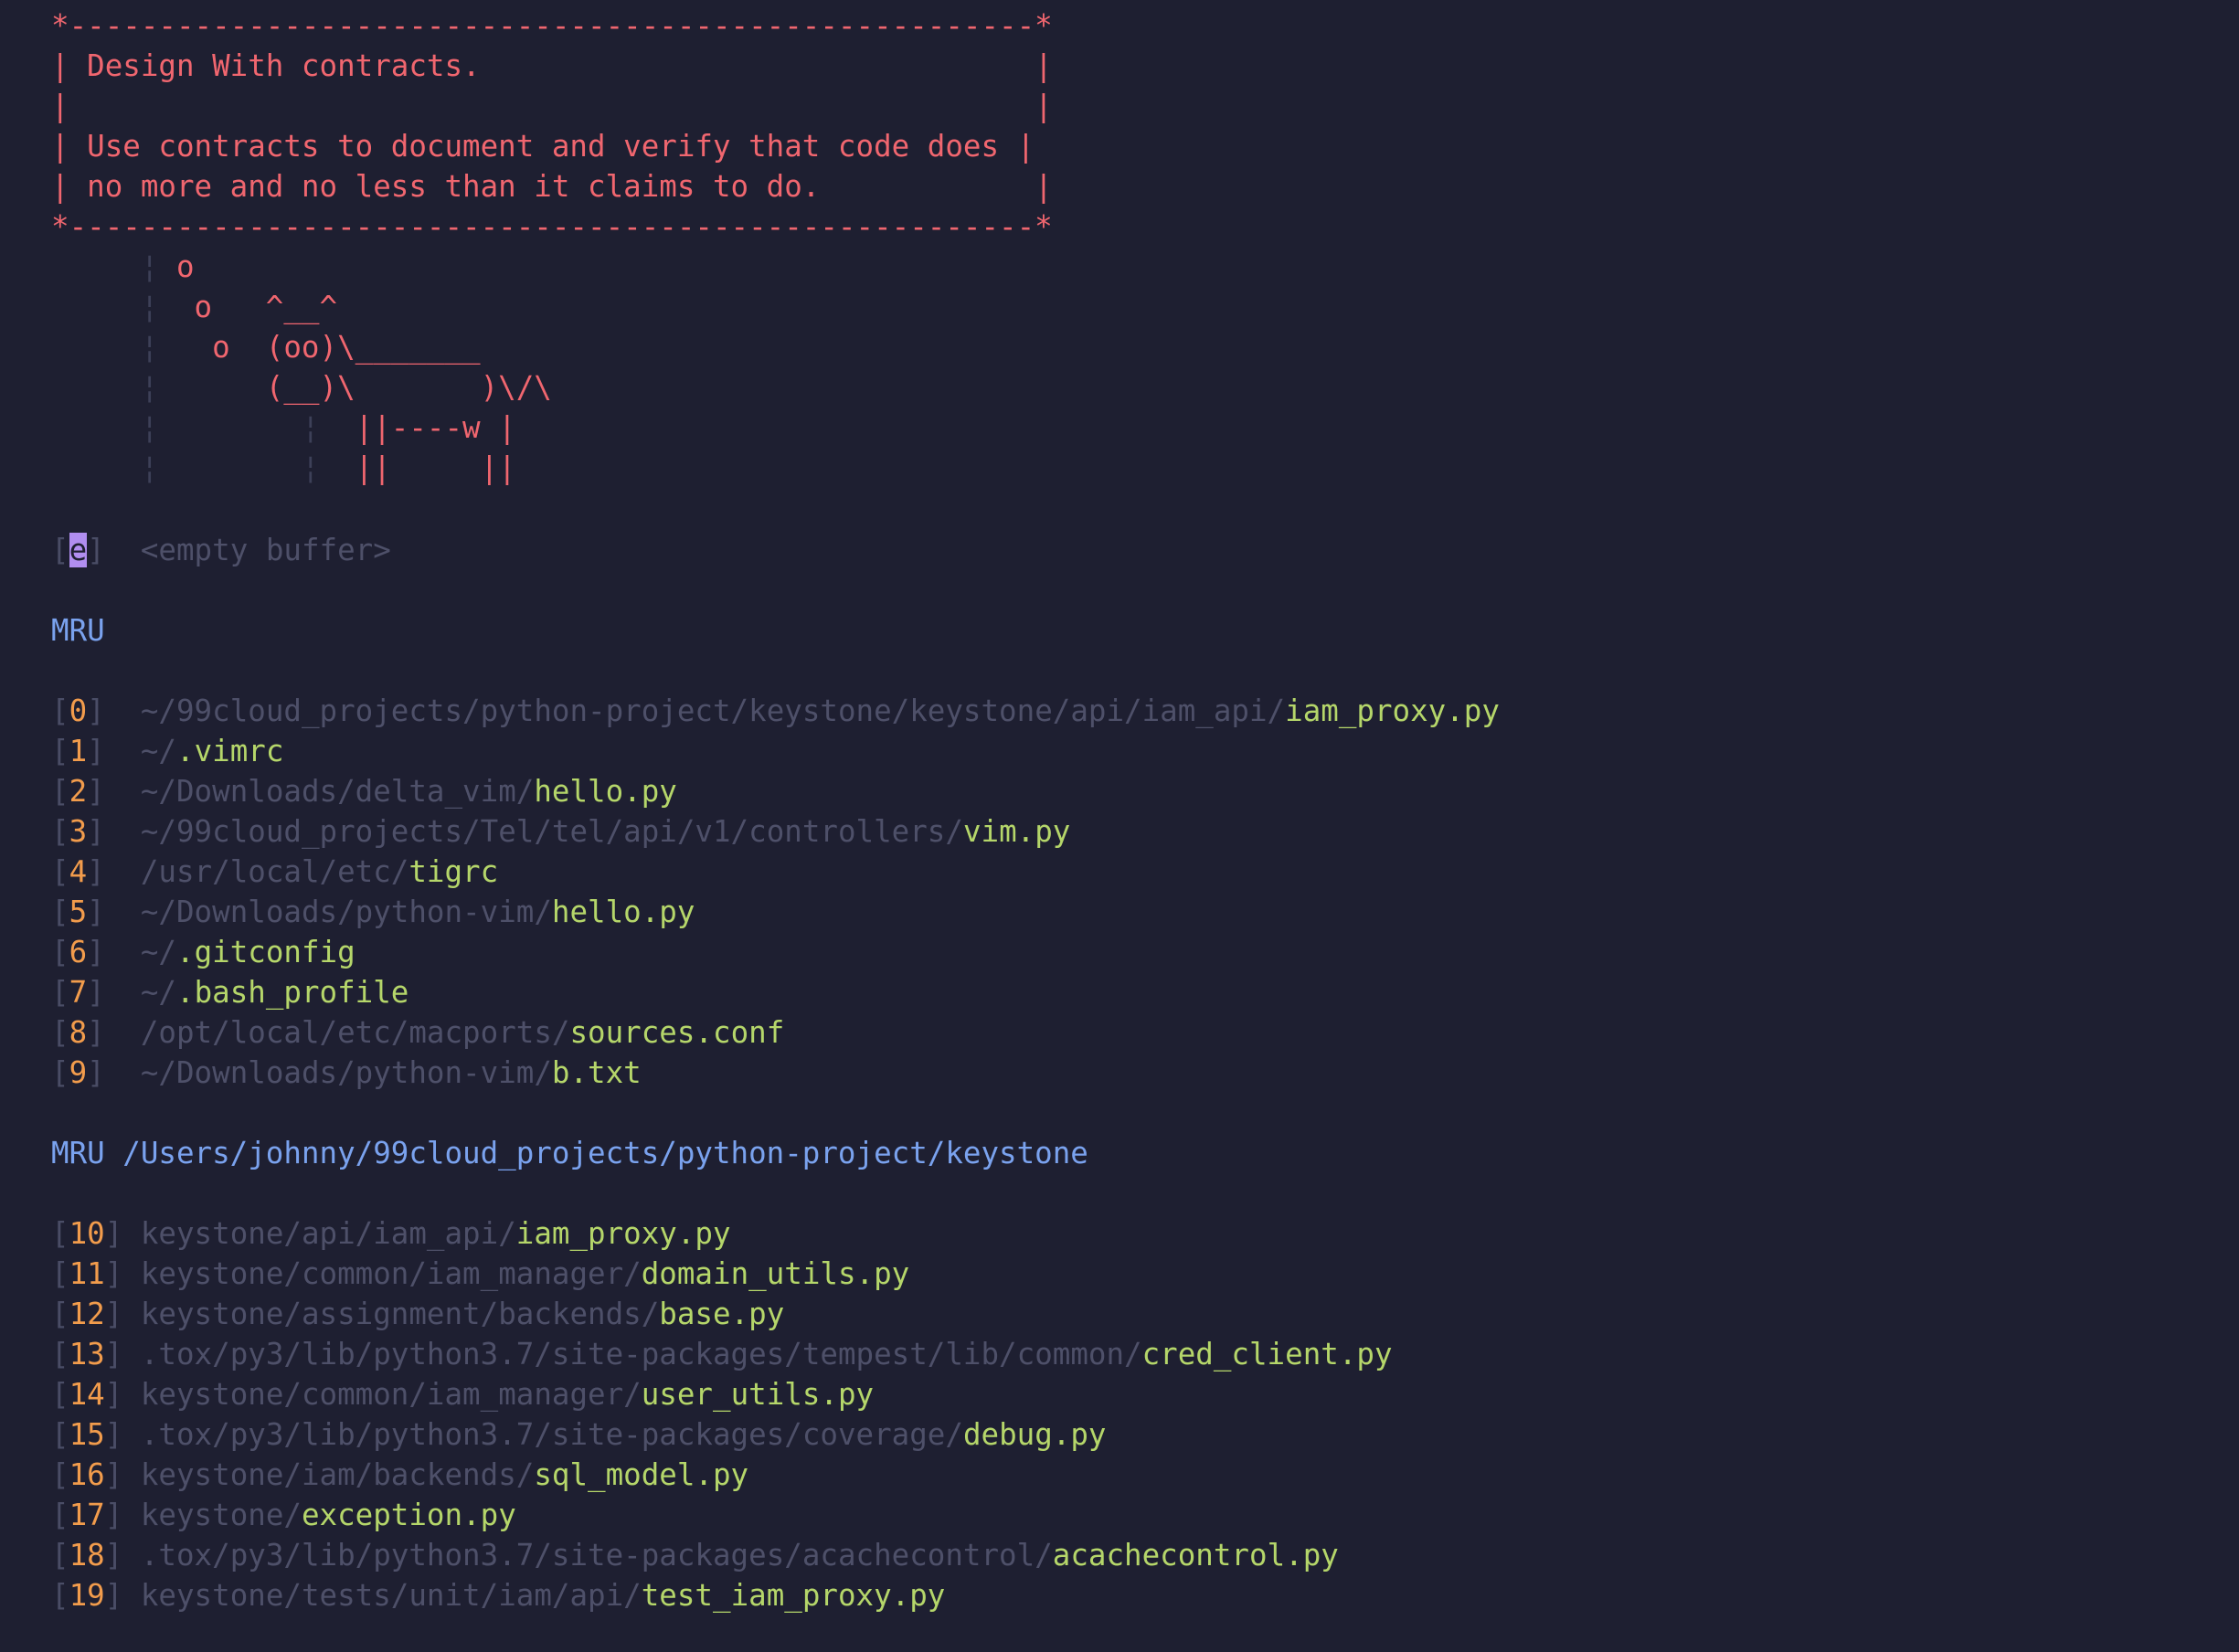 The height and width of the screenshot is (1652, 2239). Describe the element at coordinates (167, 751) in the screenshot. I see `mru-entry-1: [1] ~/.vimrc` at that location.